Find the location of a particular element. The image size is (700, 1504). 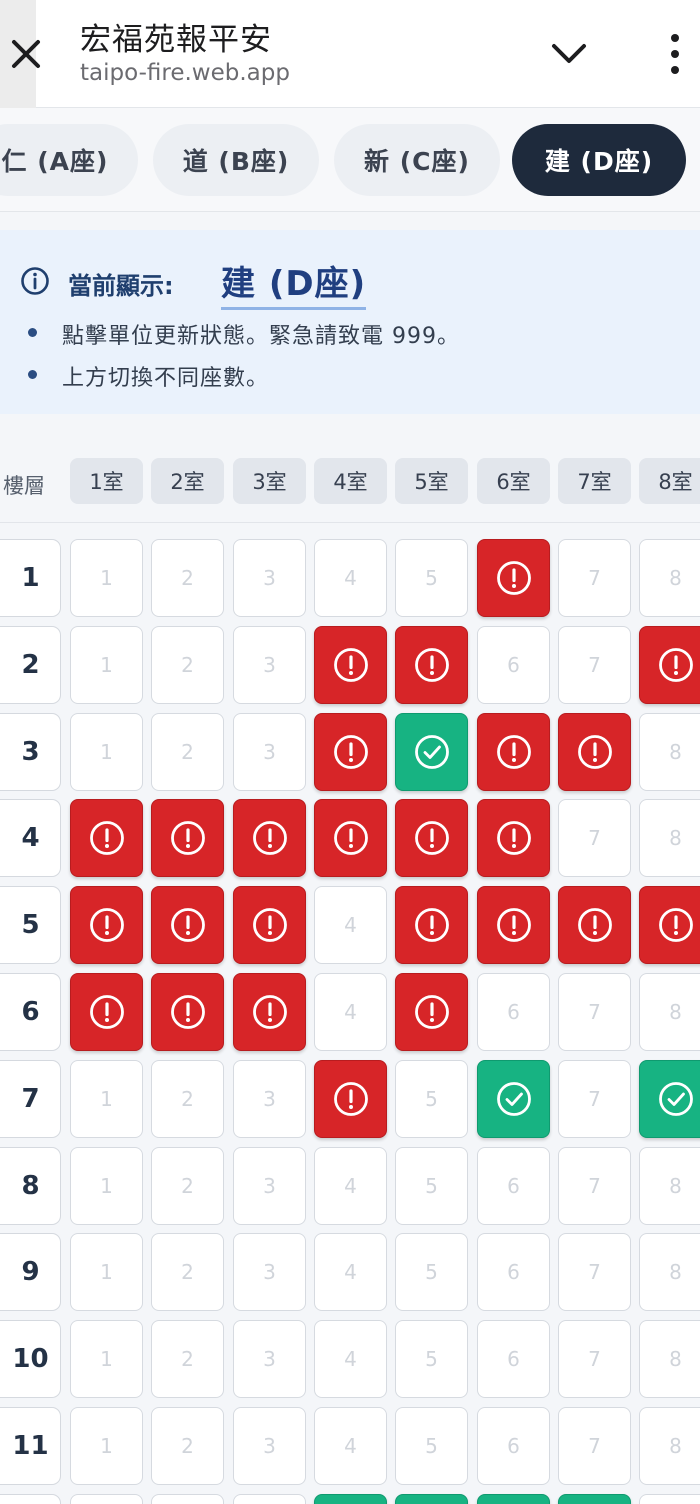

tab-block-d: 建 (D座) is located at coordinates (599, 160).